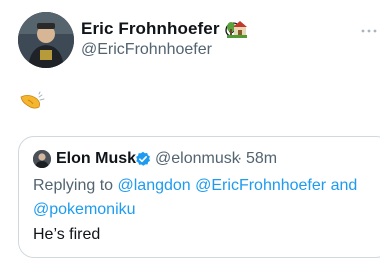  Describe the element at coordinates (161, 29) in the screenshot. I see `author-name: Eric Frohnhoefer @` at that location.